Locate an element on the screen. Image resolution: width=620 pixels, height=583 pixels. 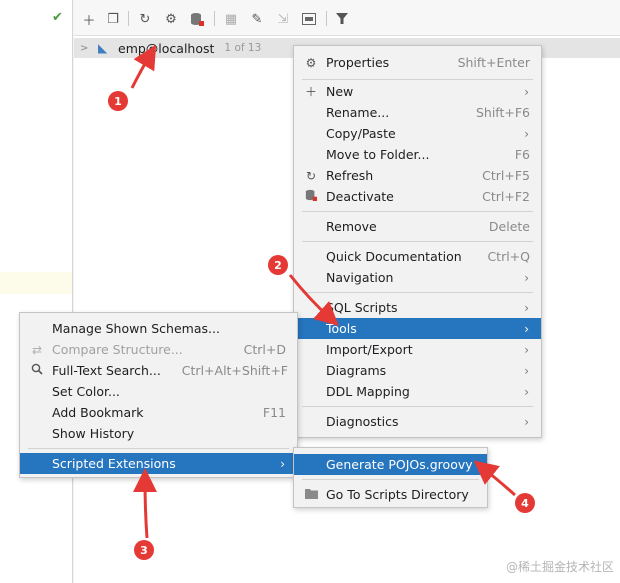
annotation-badge-4: 4 is located at coordinates (525, 503).